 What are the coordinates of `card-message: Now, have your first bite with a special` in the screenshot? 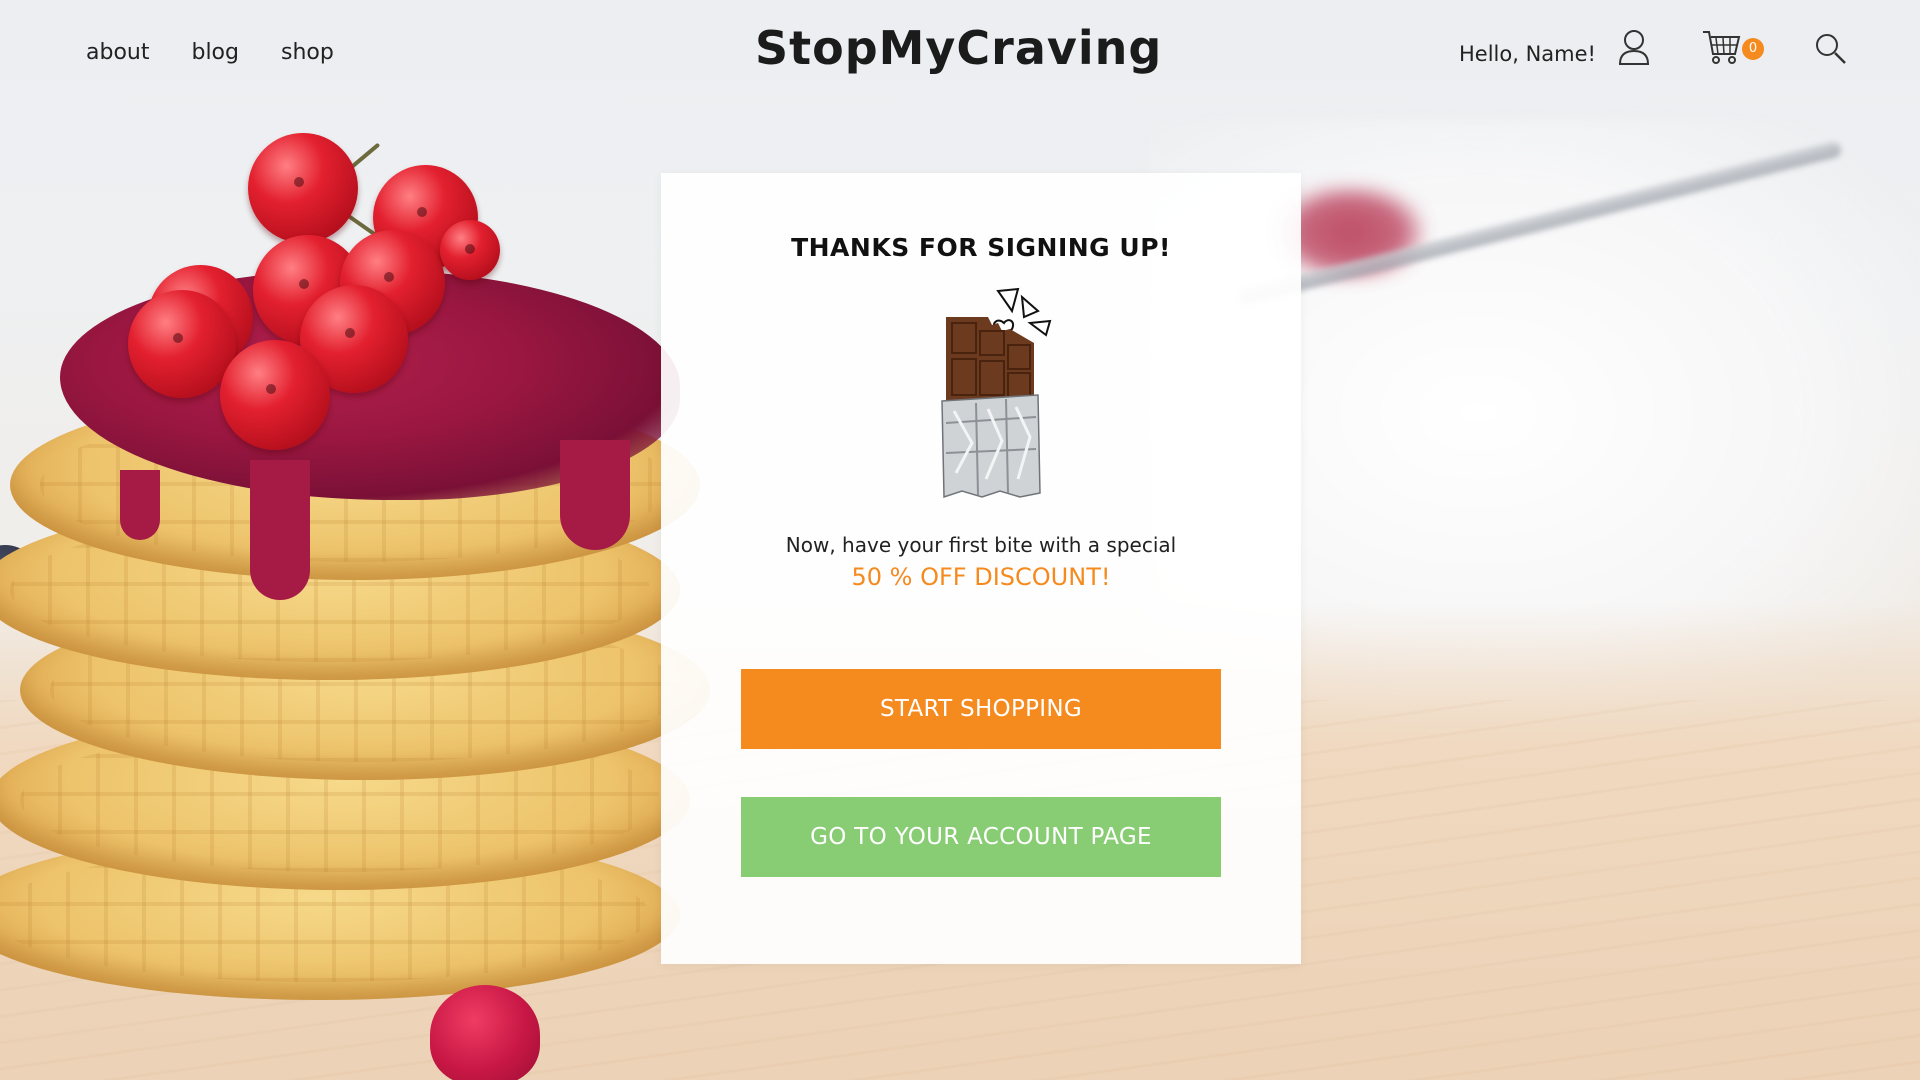 It's located at (981, 545).